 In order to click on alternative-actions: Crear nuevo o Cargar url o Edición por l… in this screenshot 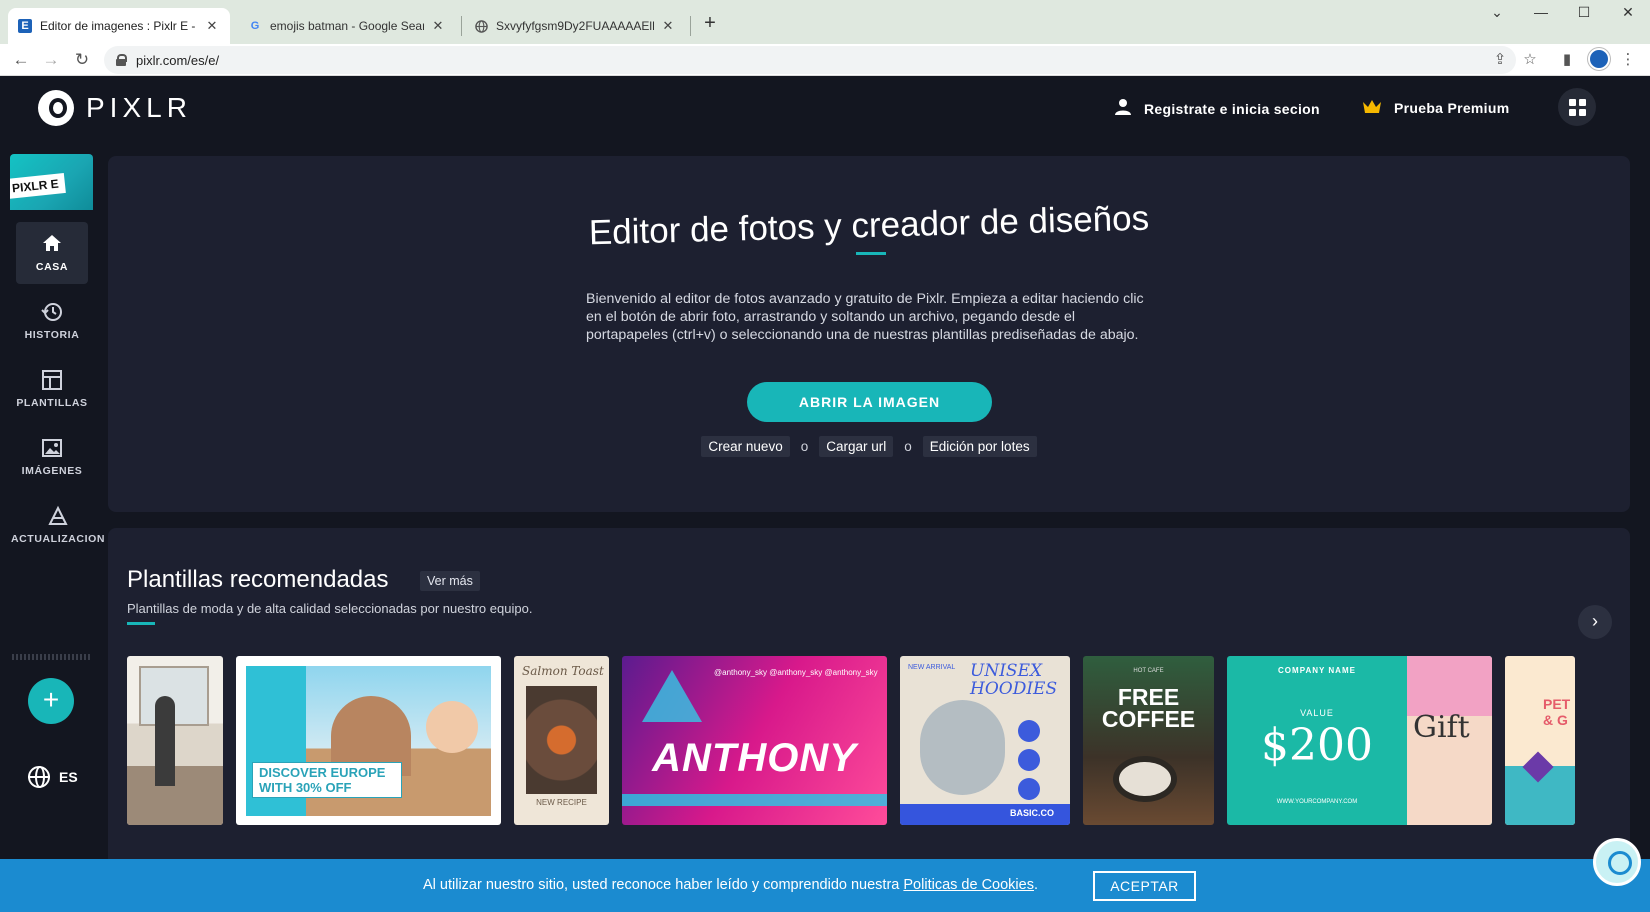, I will do `click(869, 446)`.